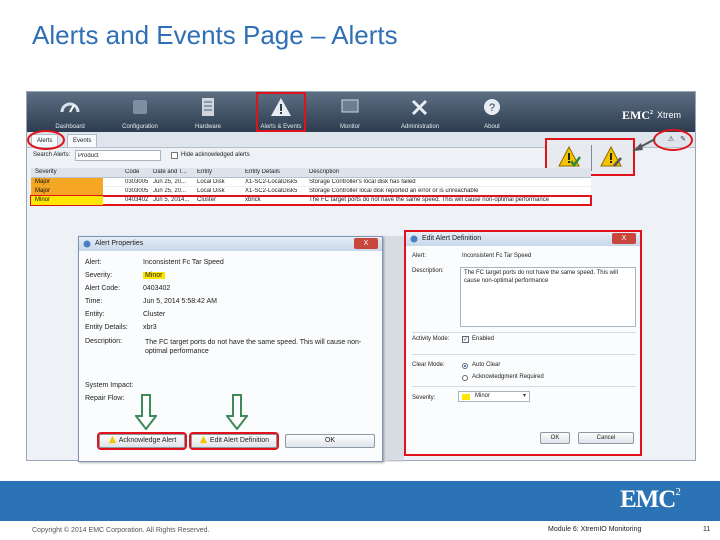 This screenshot has width=720, height=540. Describe the element at coordinates (271, 182) in the screenshot. I see `table-cell: X1-SC2-LocalDisk5` at that location.